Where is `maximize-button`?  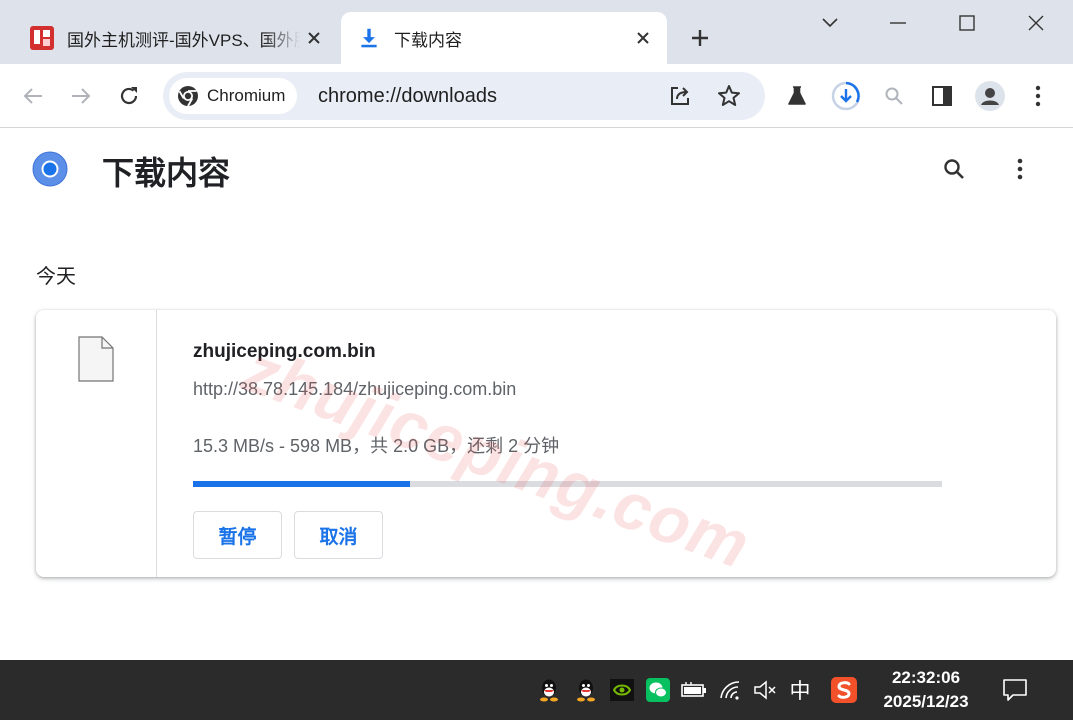
maximize-button is located at coordinates (967, 23).